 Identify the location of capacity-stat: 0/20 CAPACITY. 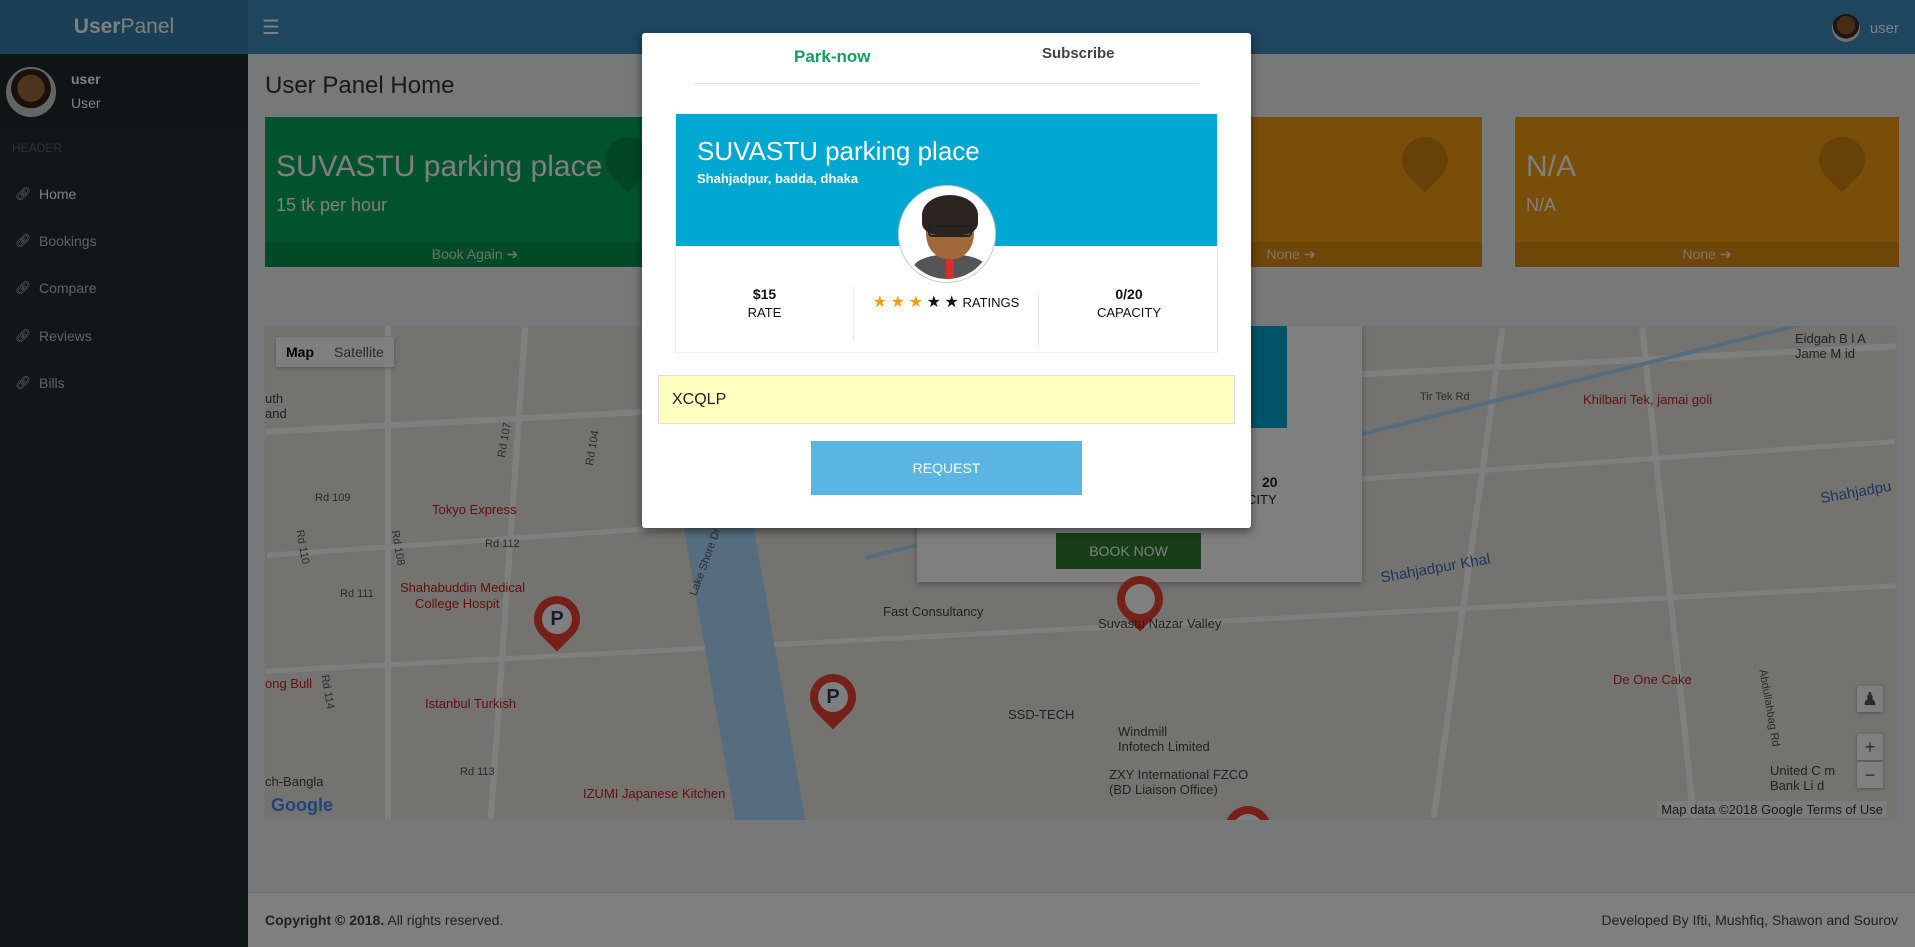
(1129, 313).